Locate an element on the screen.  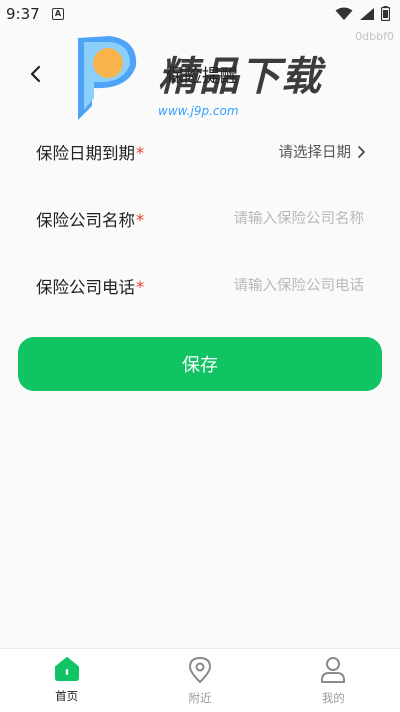
company-name-row: 保险公司名称* is located at coordinates (200, 218).